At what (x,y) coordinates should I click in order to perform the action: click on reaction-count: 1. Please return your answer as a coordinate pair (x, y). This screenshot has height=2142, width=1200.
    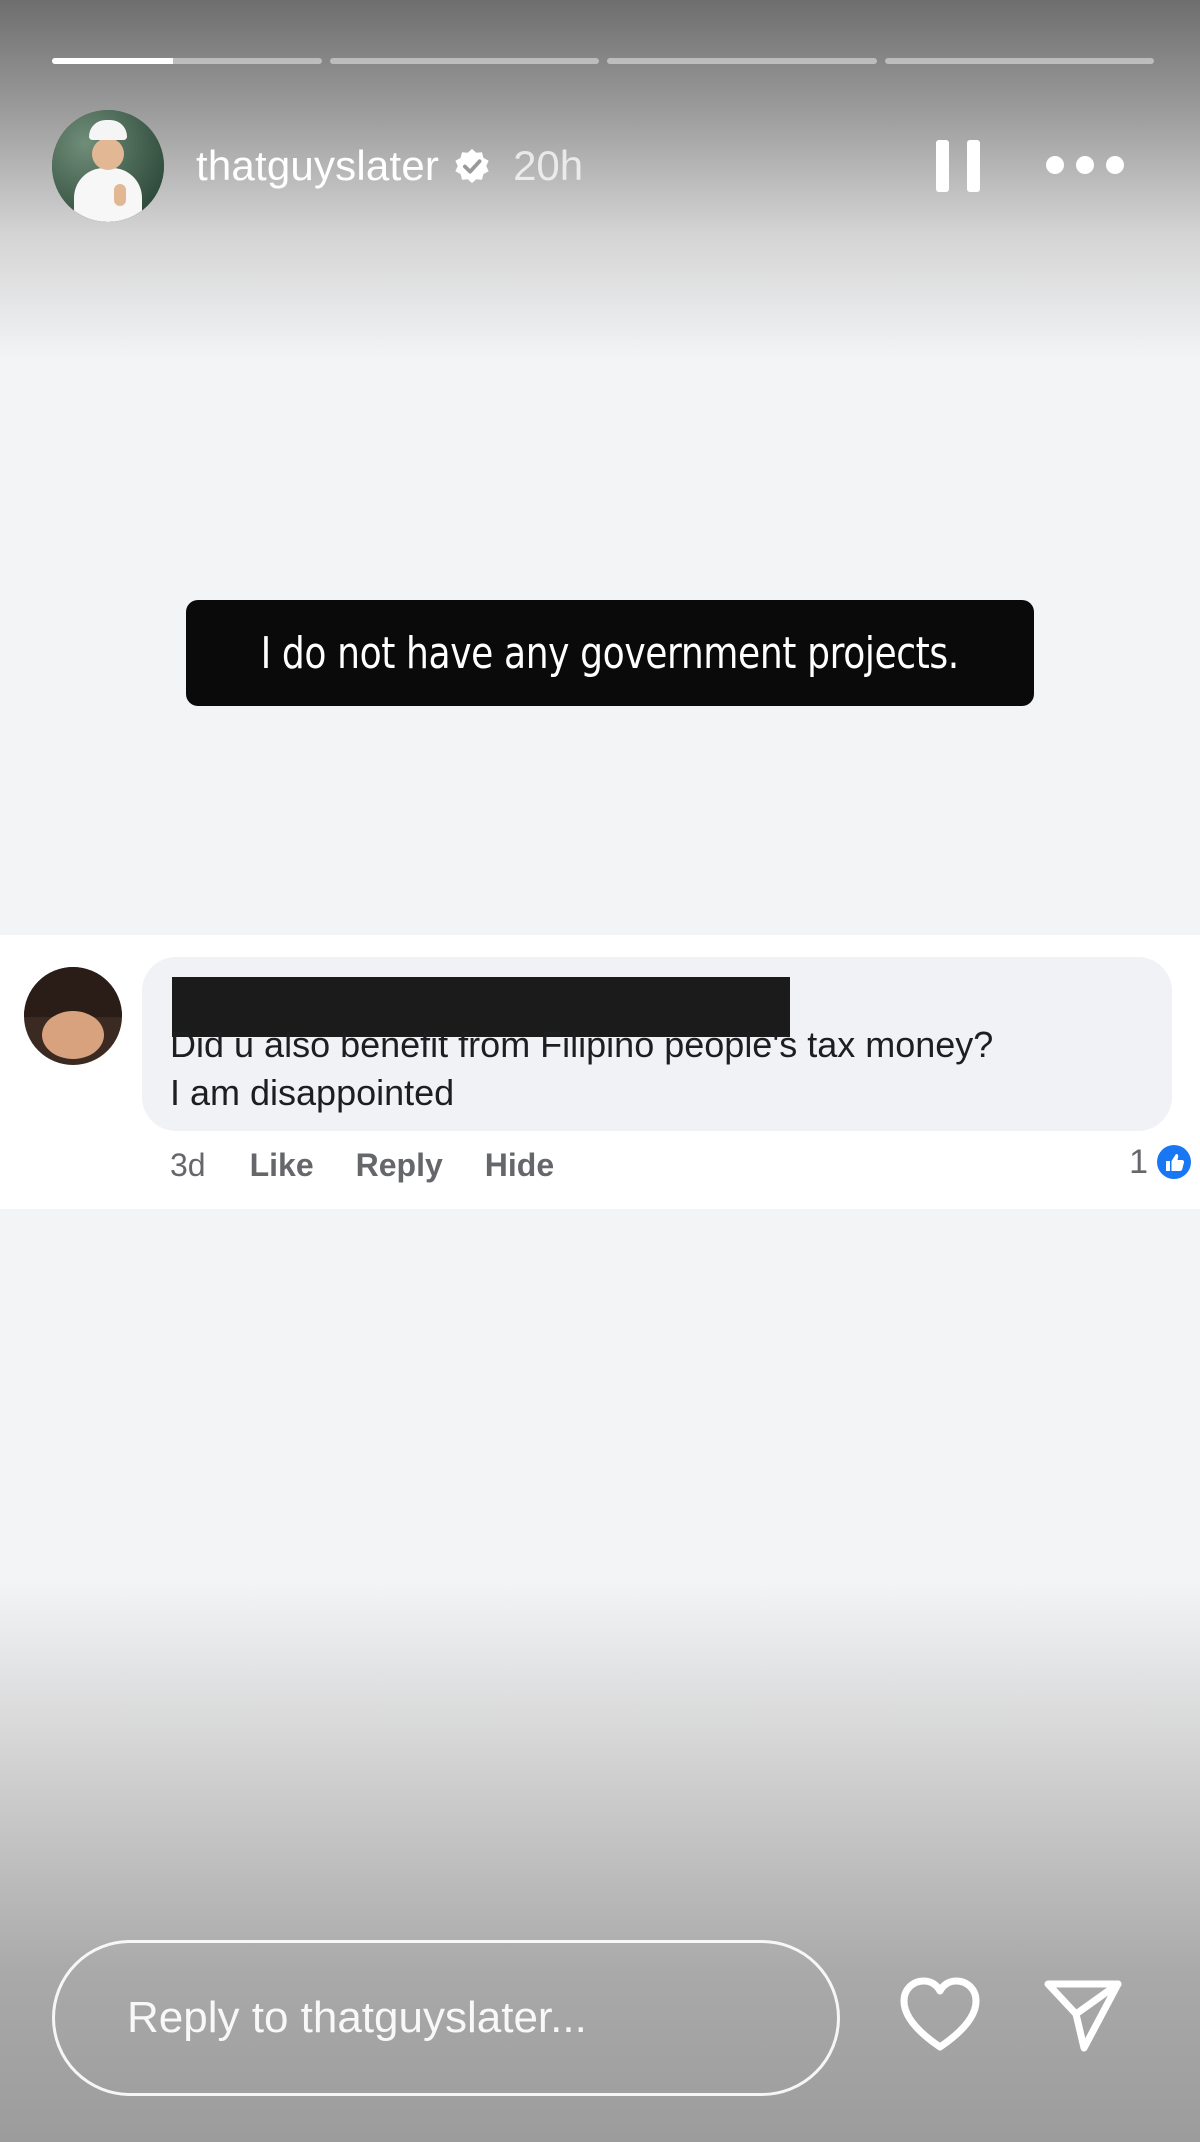
    Looking at the image, I should click on (1161, 1162).